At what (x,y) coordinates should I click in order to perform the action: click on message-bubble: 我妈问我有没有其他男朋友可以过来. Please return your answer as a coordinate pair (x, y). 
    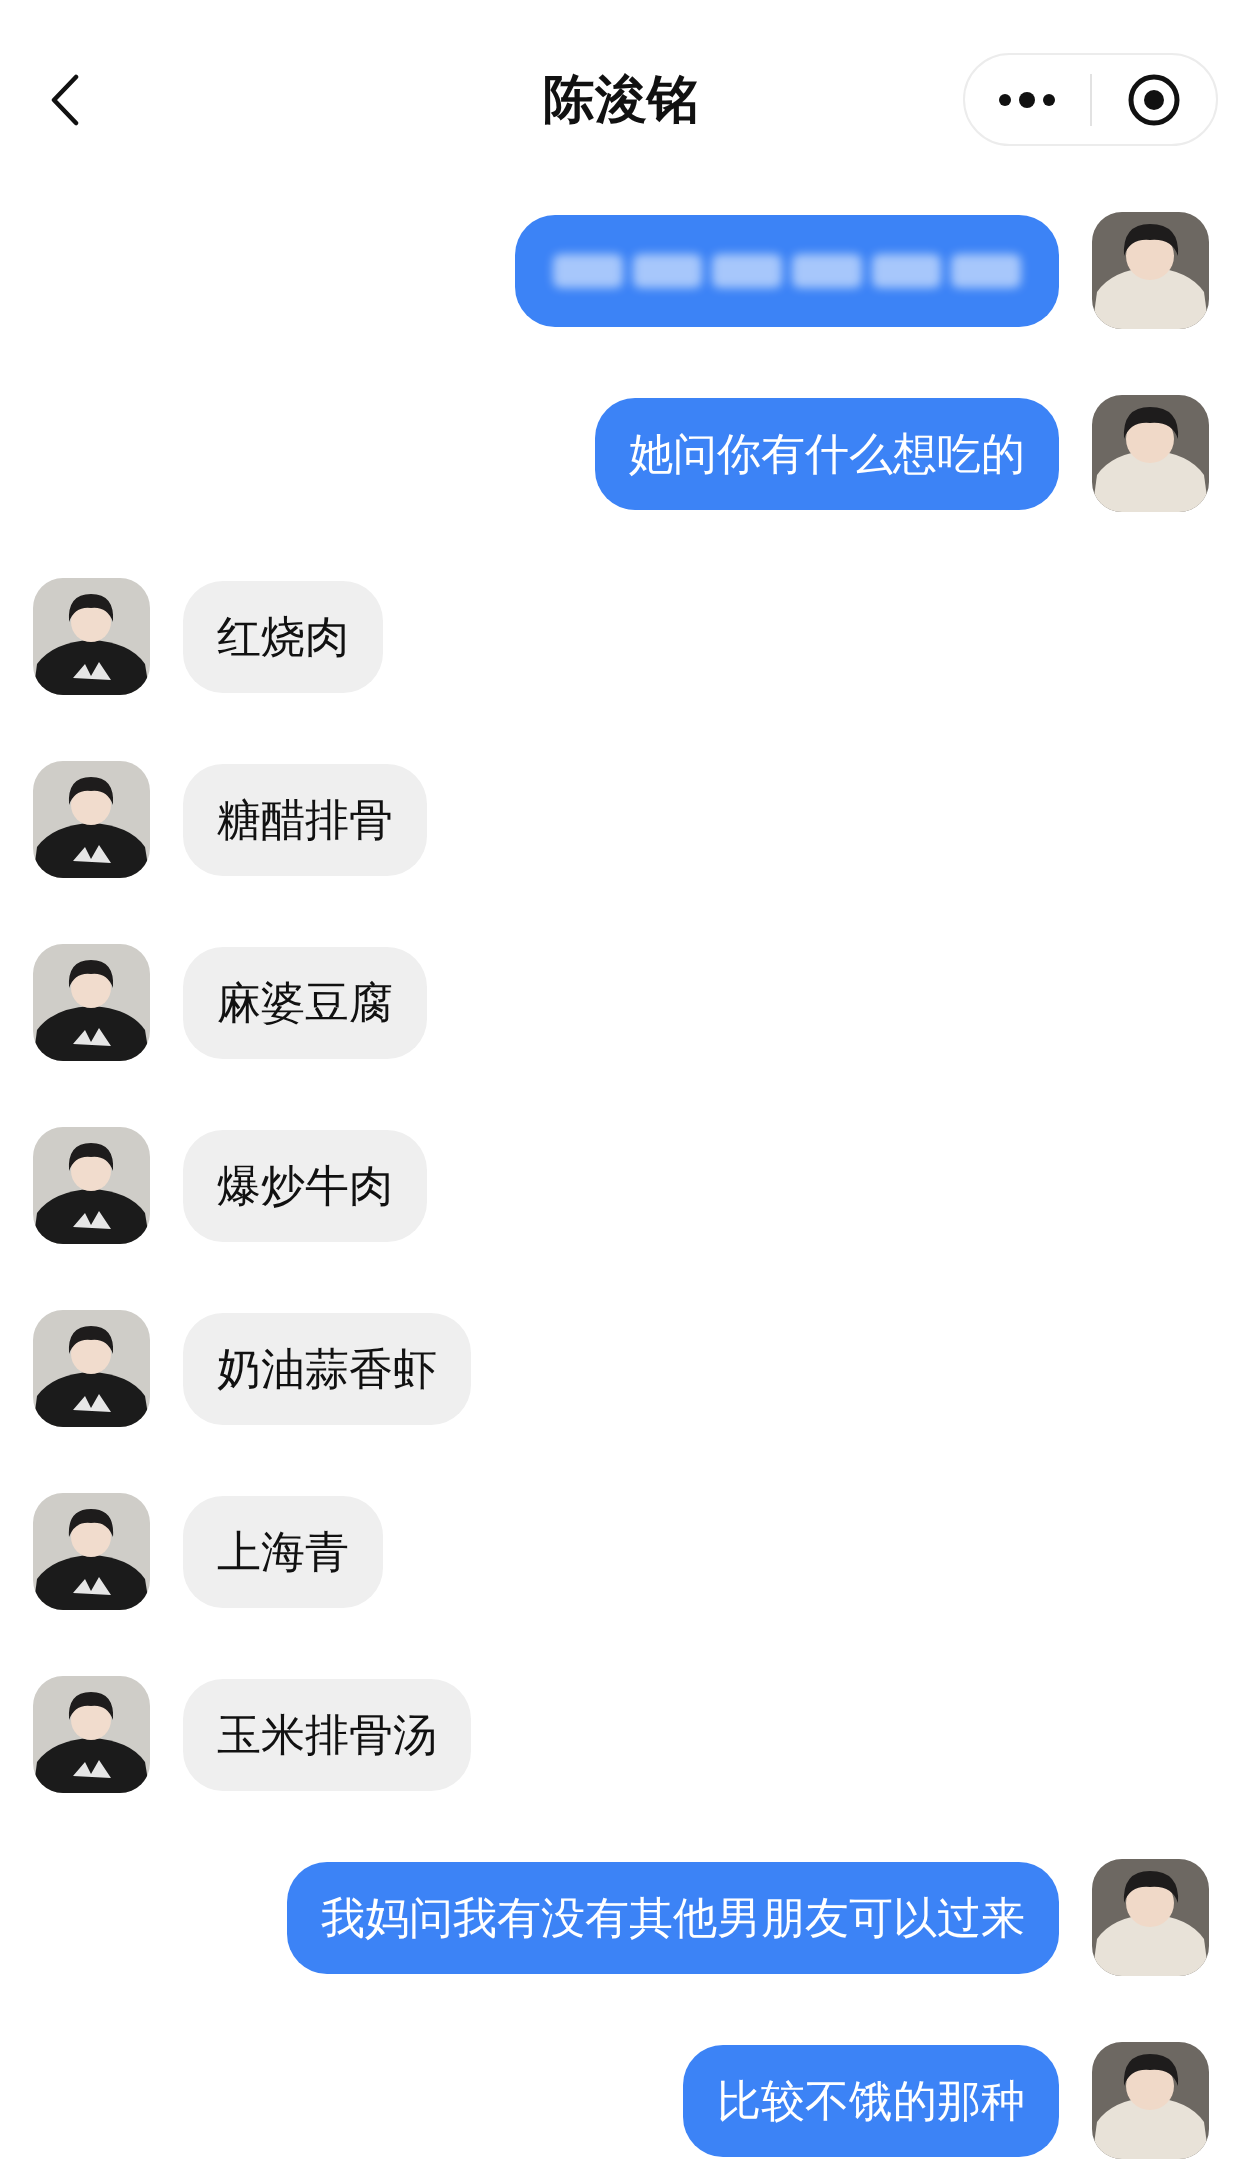
    Looking at the image, I should click on (673, 1917).